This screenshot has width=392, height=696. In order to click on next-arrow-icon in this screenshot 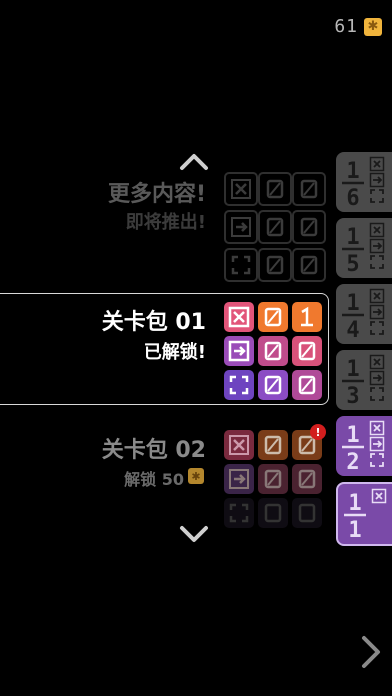, I will do `click(370, 652)`.